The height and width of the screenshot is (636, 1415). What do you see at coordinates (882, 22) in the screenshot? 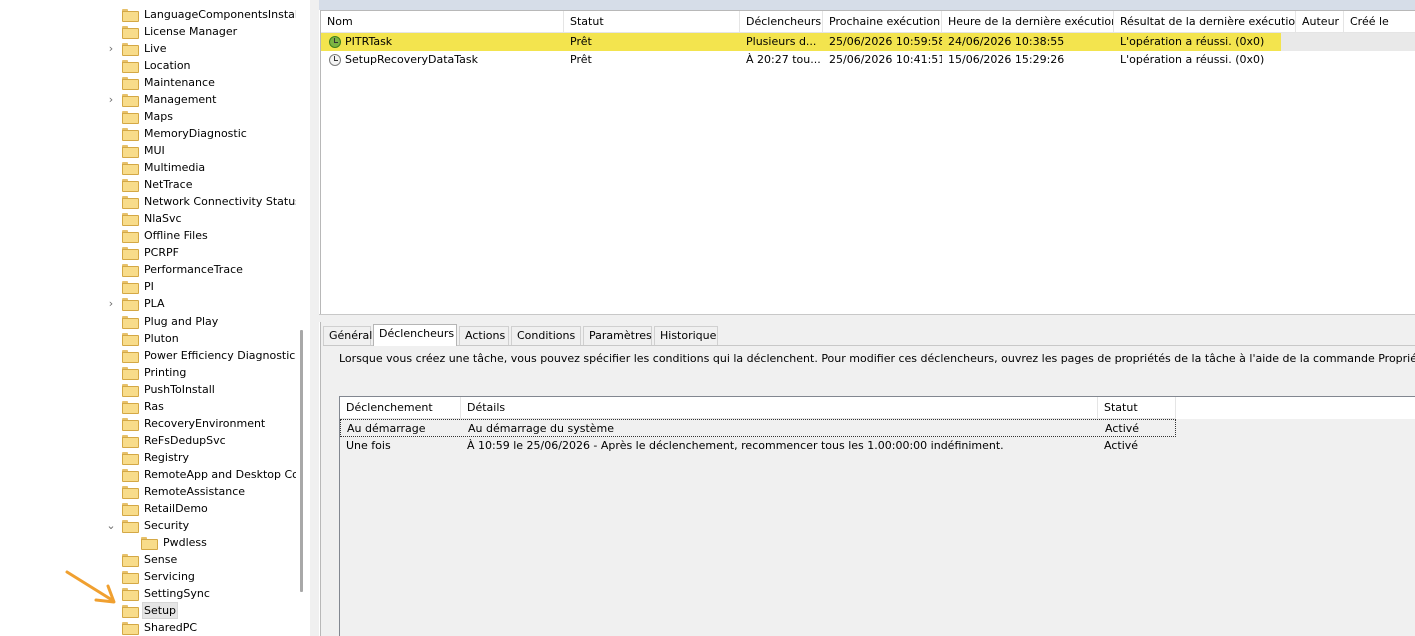
I see `column-header-next-run: Prochaine exécution` at bounding box center [882, 22].